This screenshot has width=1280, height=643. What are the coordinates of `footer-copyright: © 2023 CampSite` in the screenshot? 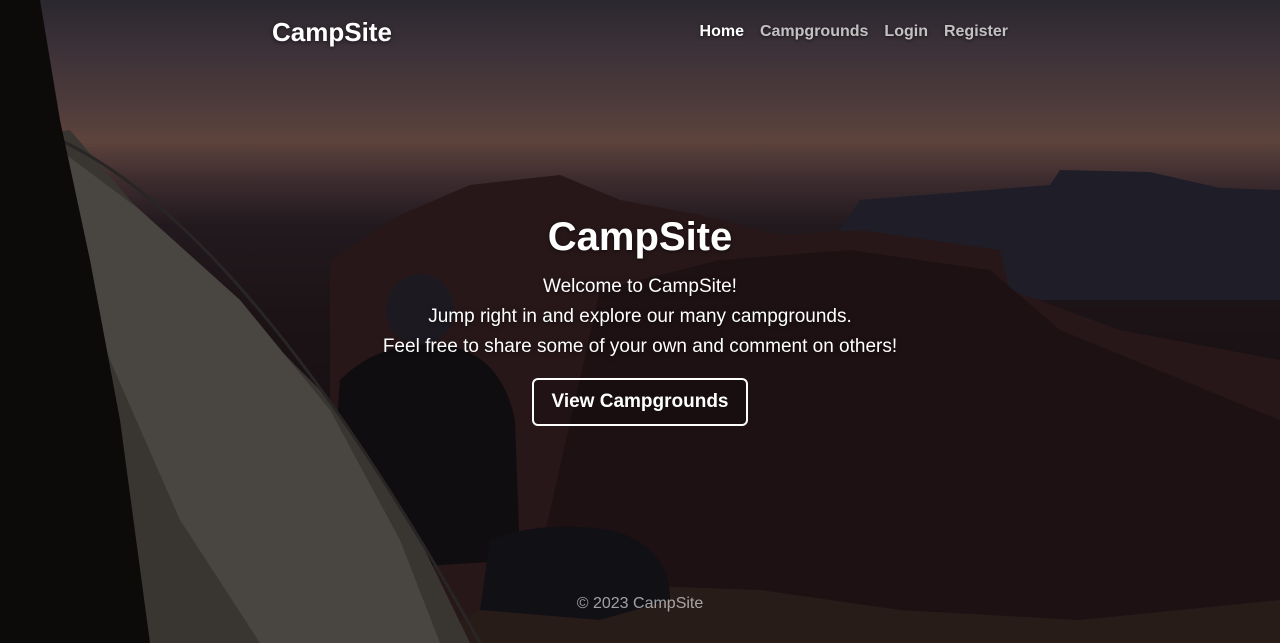 It's located at (640, 603).